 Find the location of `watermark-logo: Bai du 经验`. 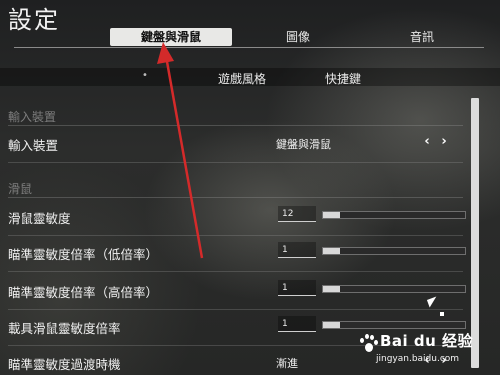

watermark-logo: Bai du 经验 is located at coordinates (427, 341).